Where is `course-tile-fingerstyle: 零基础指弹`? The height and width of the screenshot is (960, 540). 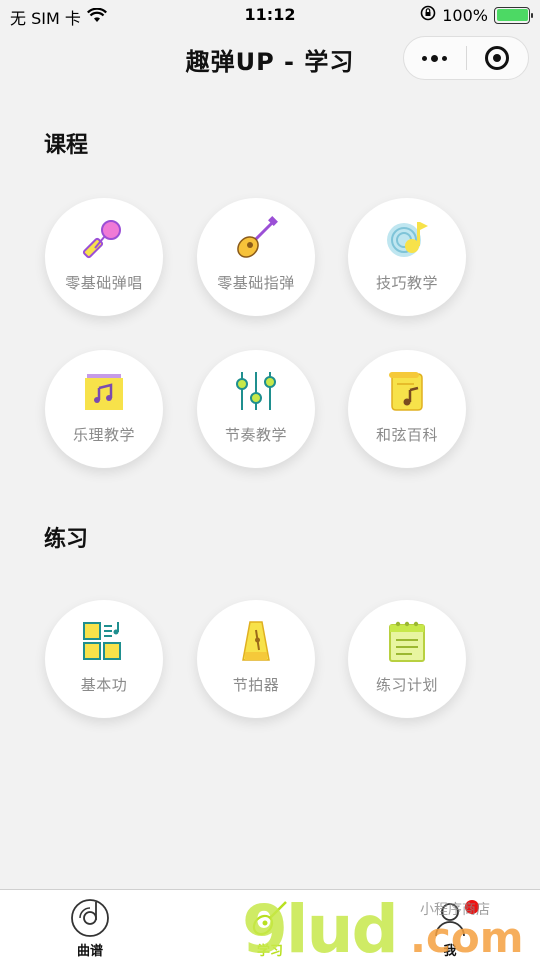
course-tile-fingerstyle: 零基础指弹 is located at coordinates (256, 257).